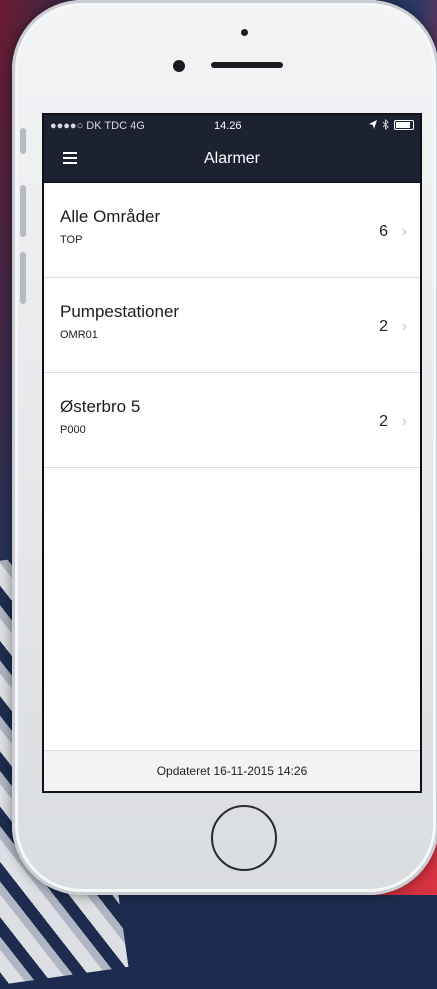  What do you see at coordinates (404, 124) in the screenshot?
I see `battery-icon` at bounding box center [404, 124].